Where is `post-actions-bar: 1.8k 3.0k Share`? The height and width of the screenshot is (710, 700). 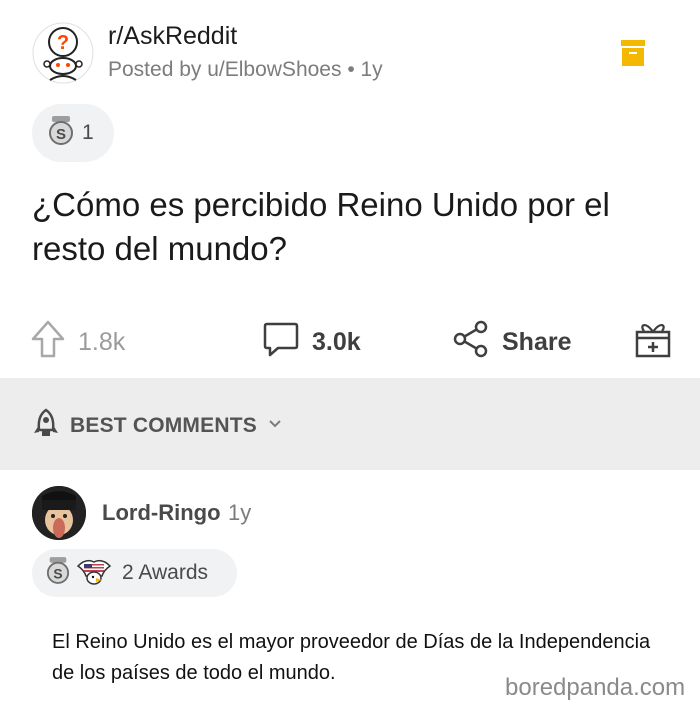 post-actions-bar: 1.8k 3.0k Share is located at coordinates (350, 342).